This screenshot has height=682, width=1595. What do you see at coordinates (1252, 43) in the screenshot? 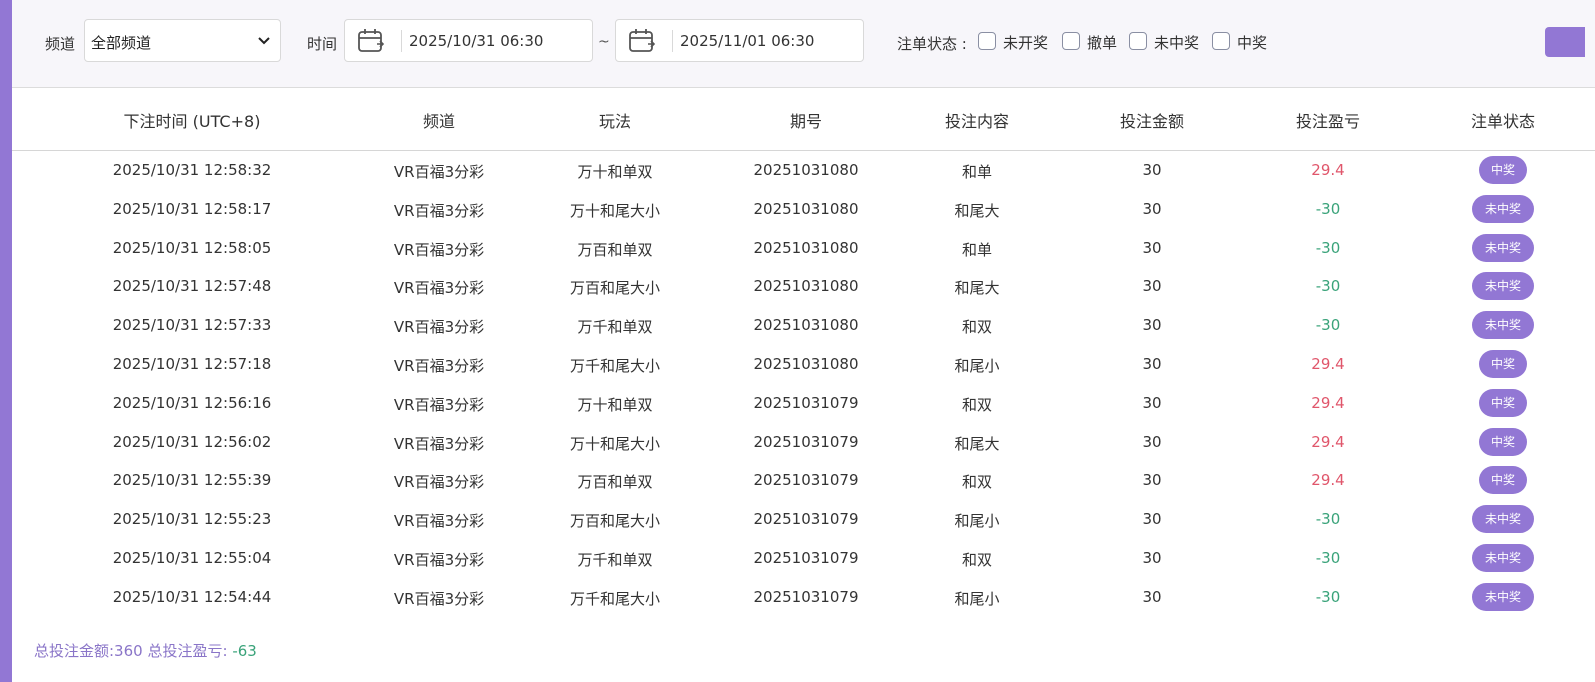
I see `status-label-won: 中奖` at bounding box center [1252, 43].